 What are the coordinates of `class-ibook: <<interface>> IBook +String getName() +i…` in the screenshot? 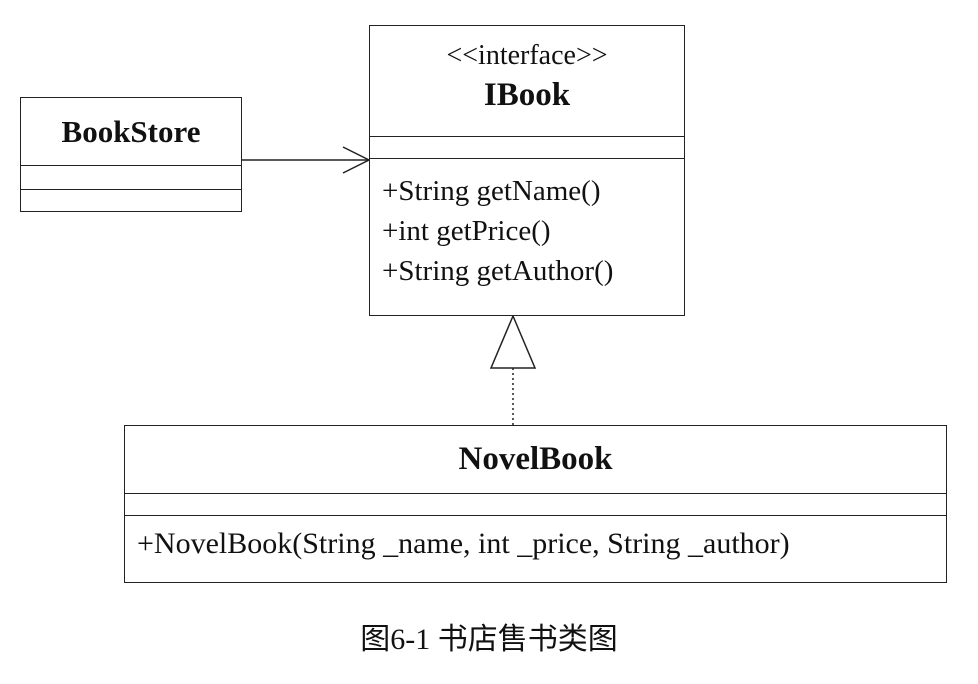 It's located at (527, 170).